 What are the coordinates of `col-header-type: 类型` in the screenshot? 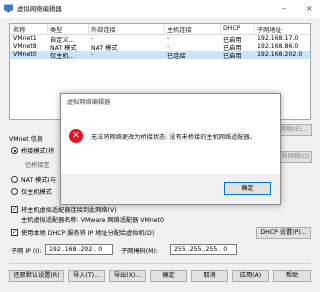 It's located at (56, 29).